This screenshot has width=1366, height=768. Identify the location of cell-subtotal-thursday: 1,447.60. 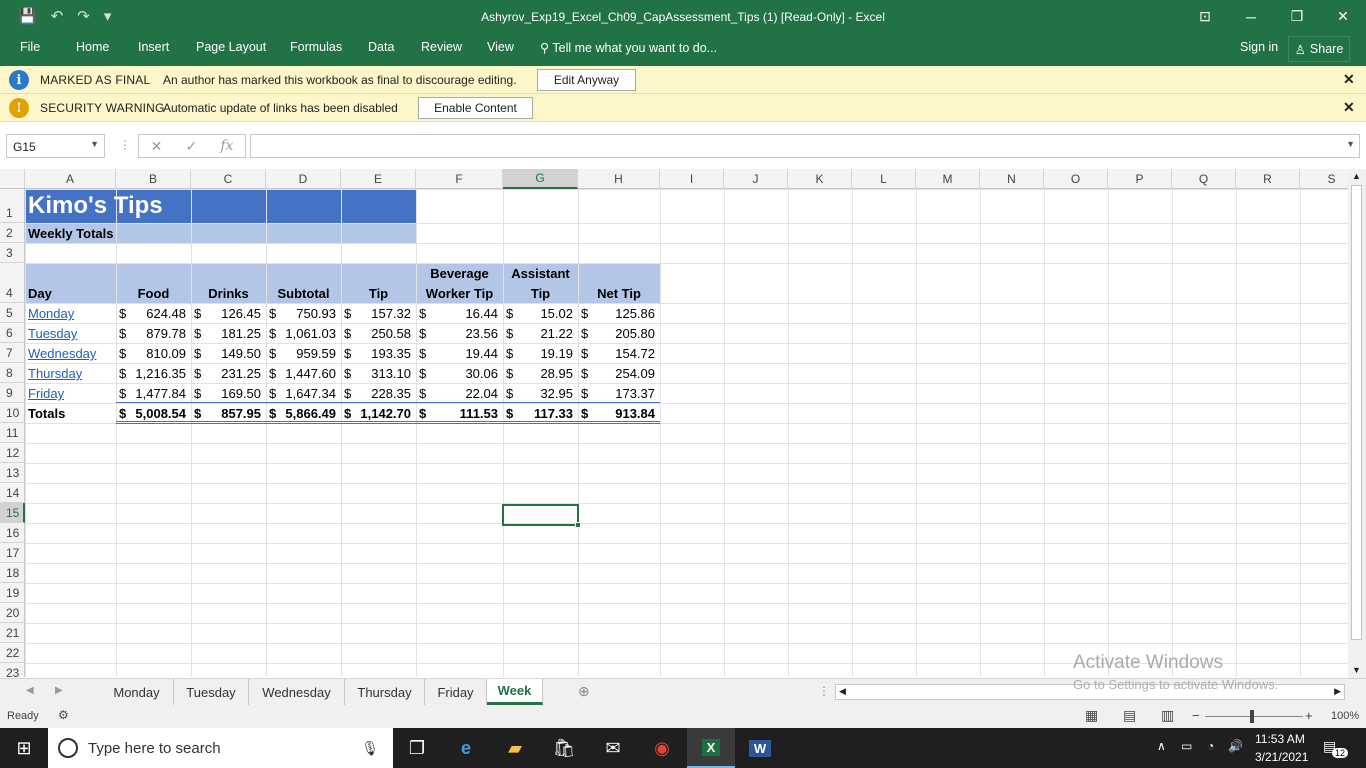
(307, 374).